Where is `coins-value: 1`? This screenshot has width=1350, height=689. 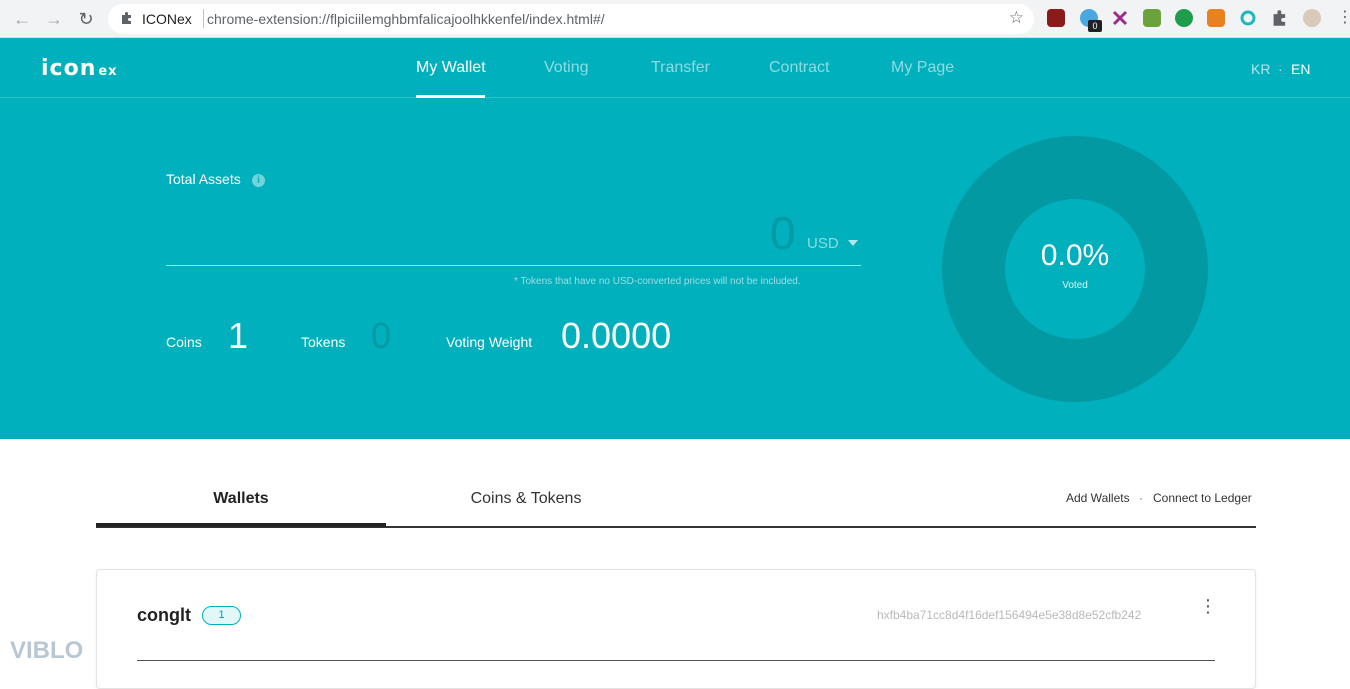
coins-value: 1 is located at coordinates (238, 335).